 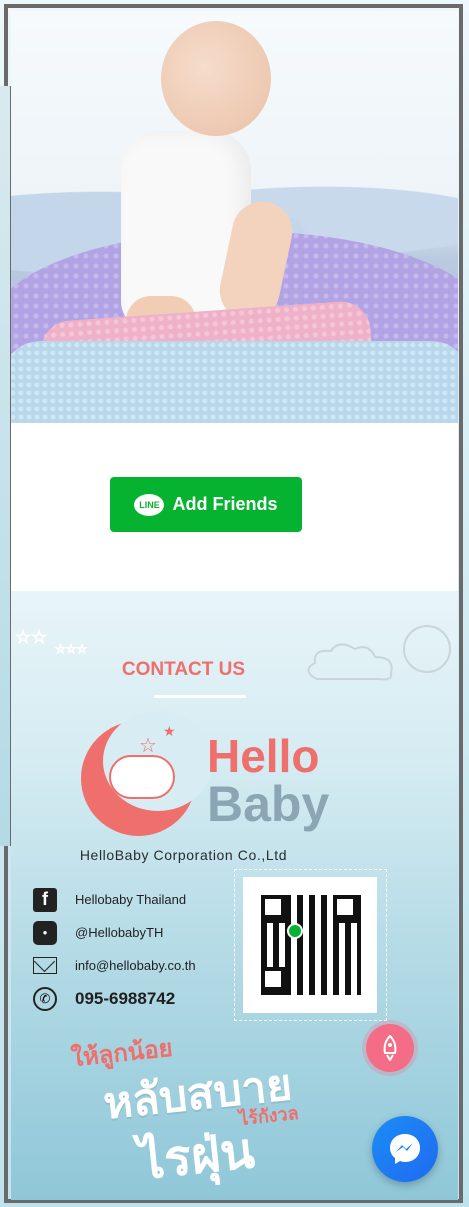 What do you see at coordinates (197, 1156) in the screenshot?
I see `slogan-line-4: ไรฝุ่น` at bounding box center [197, 1156].